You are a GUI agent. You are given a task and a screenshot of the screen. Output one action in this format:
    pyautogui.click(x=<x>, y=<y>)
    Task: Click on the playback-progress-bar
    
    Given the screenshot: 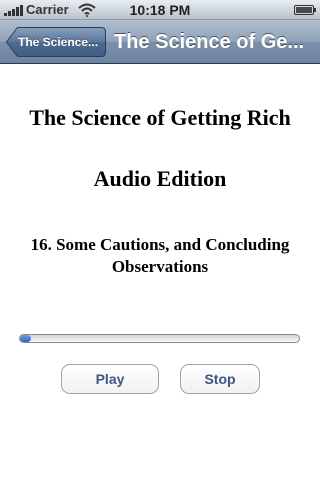 What is the action you would take?
    pyautogui.click(x=159, y=338)
    